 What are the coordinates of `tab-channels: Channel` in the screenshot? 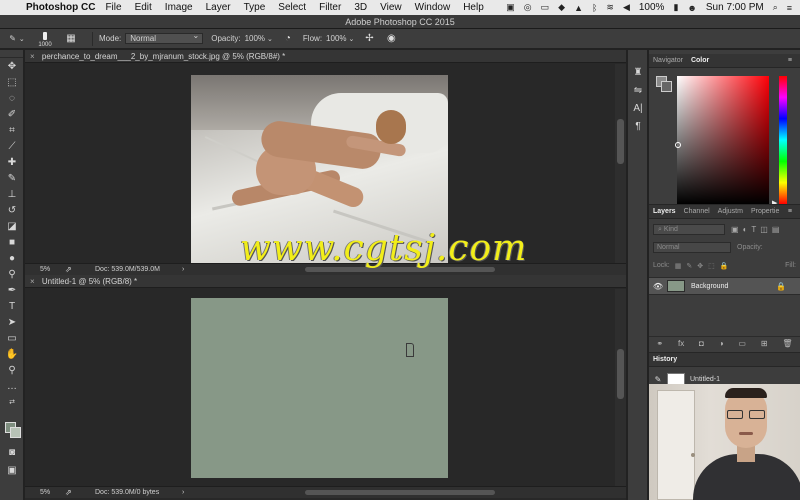 It's located at (697, 211).